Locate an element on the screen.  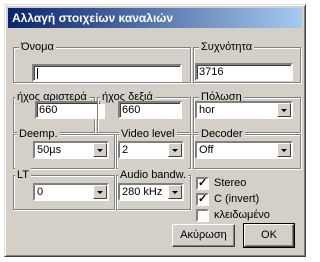
frequency-label: Συχνότητα is located at coordinates (227, 47).